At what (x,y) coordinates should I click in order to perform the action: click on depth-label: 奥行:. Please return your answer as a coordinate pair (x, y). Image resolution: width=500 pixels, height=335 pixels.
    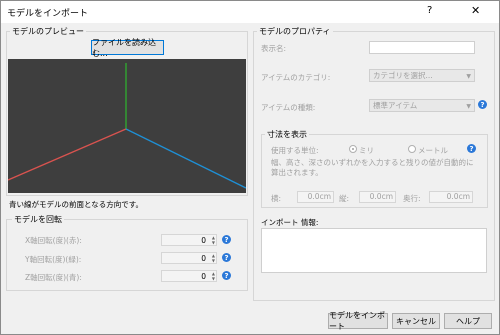
    Looking at the image, I should click on (412, 198).